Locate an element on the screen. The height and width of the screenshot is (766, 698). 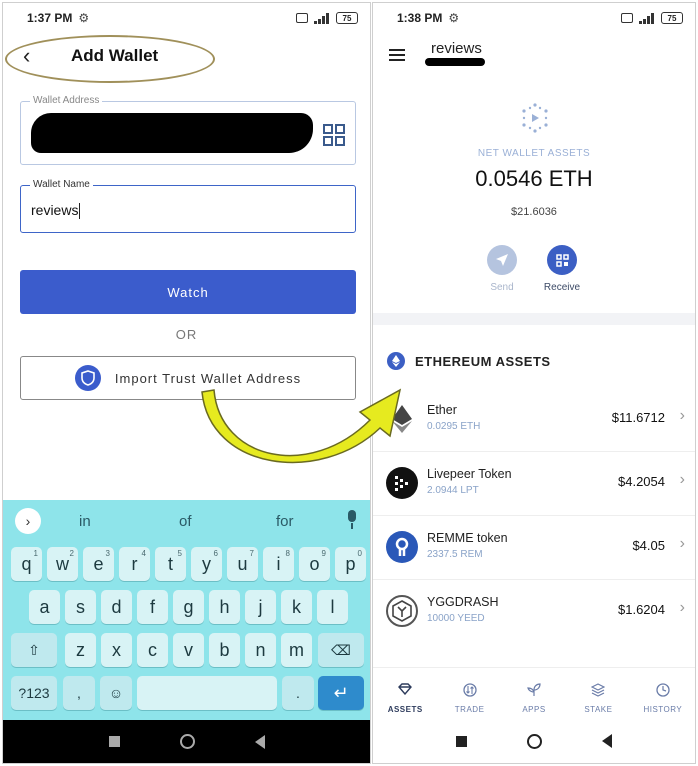
status-bar: 1:37 PM ⚙ 75 is located at coordinates (186, 18).